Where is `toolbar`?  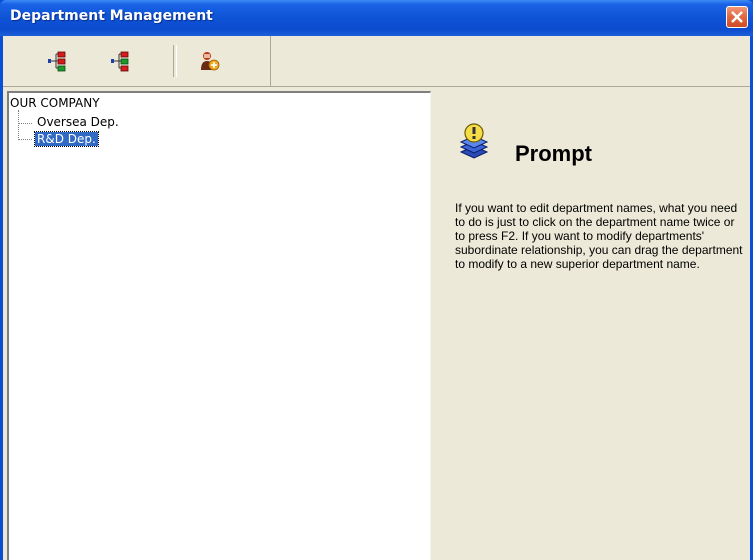 toolbar is located at coordinates (376, 61).